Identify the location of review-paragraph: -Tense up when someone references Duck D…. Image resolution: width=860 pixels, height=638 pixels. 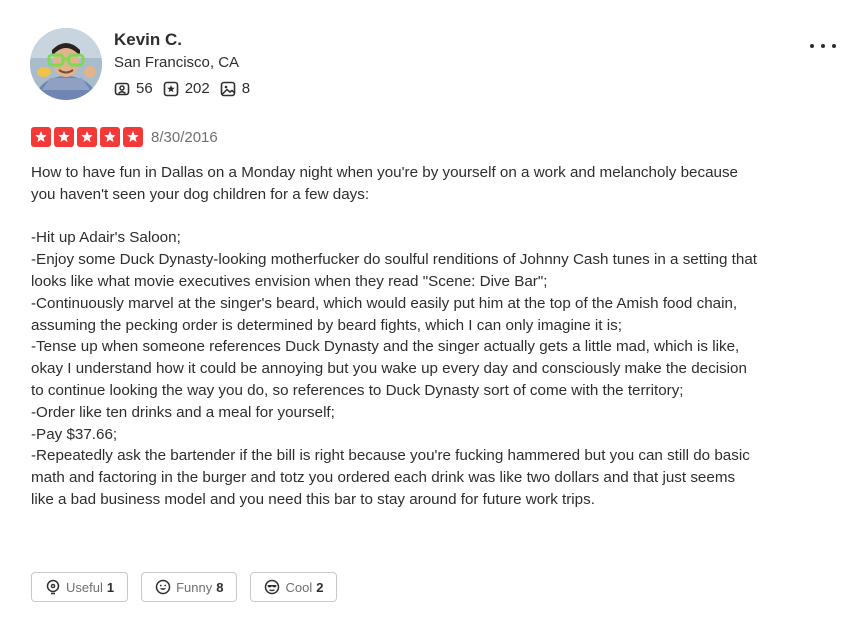
(389, 368).